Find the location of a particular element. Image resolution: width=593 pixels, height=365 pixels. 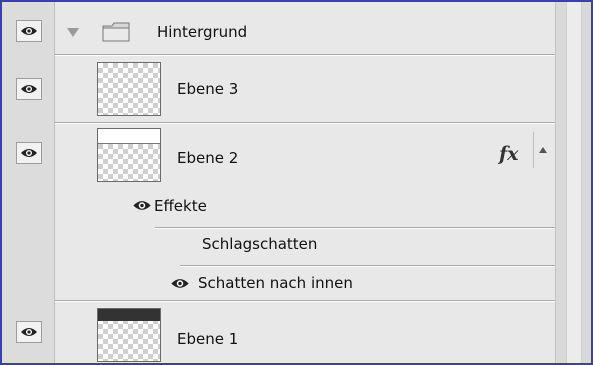

layer-name: Ebene 3 is located at coordinates (207, 89).